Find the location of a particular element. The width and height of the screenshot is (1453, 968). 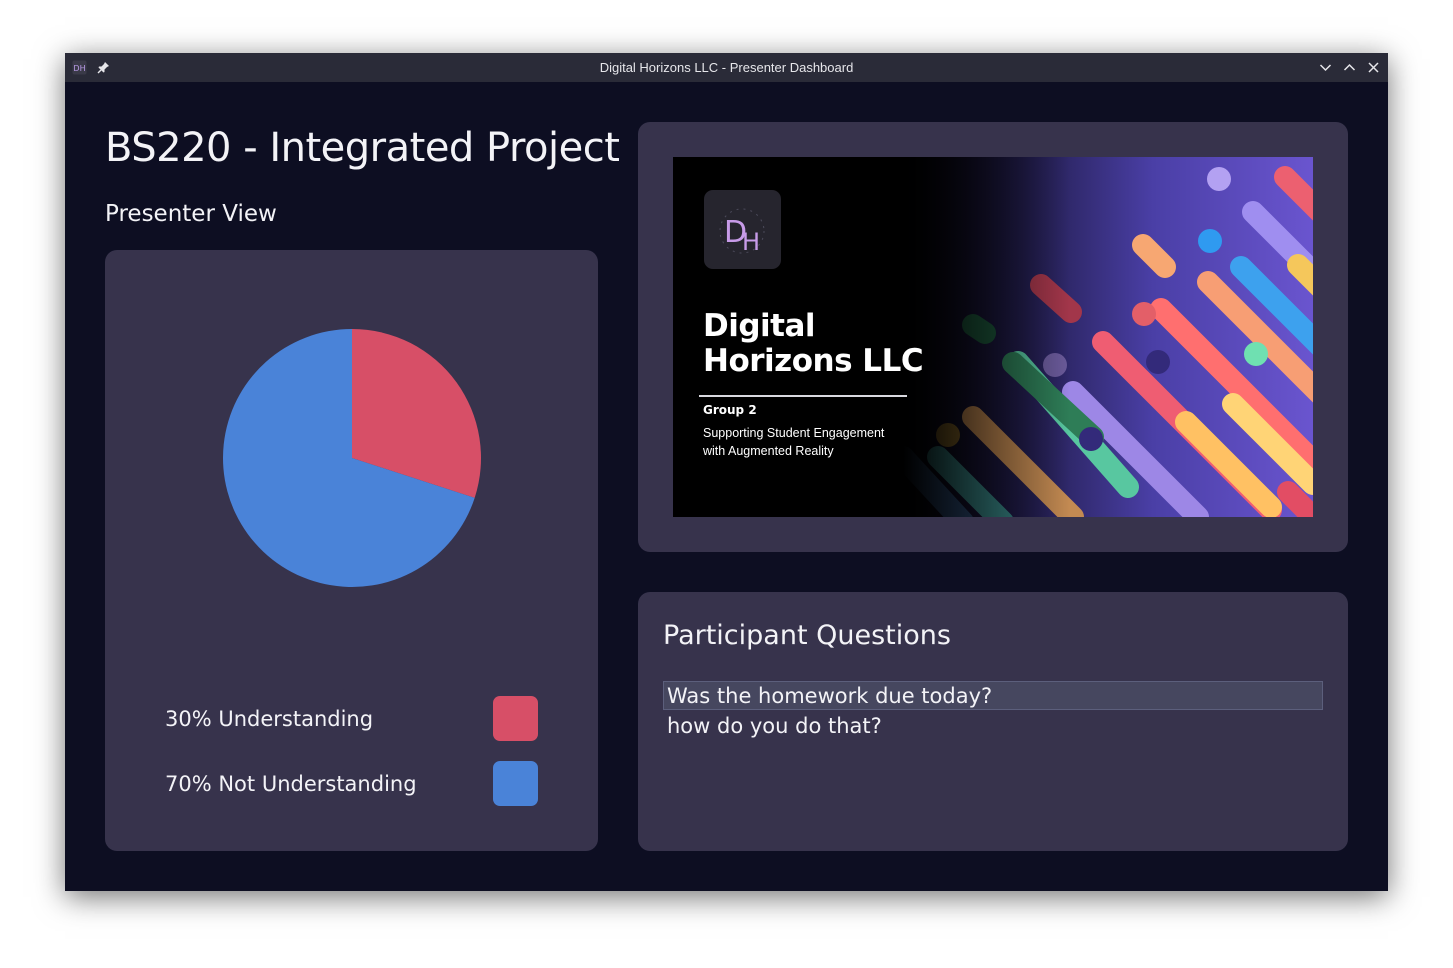

dh-logo-icon: D H is located at coordinates (742, 232).